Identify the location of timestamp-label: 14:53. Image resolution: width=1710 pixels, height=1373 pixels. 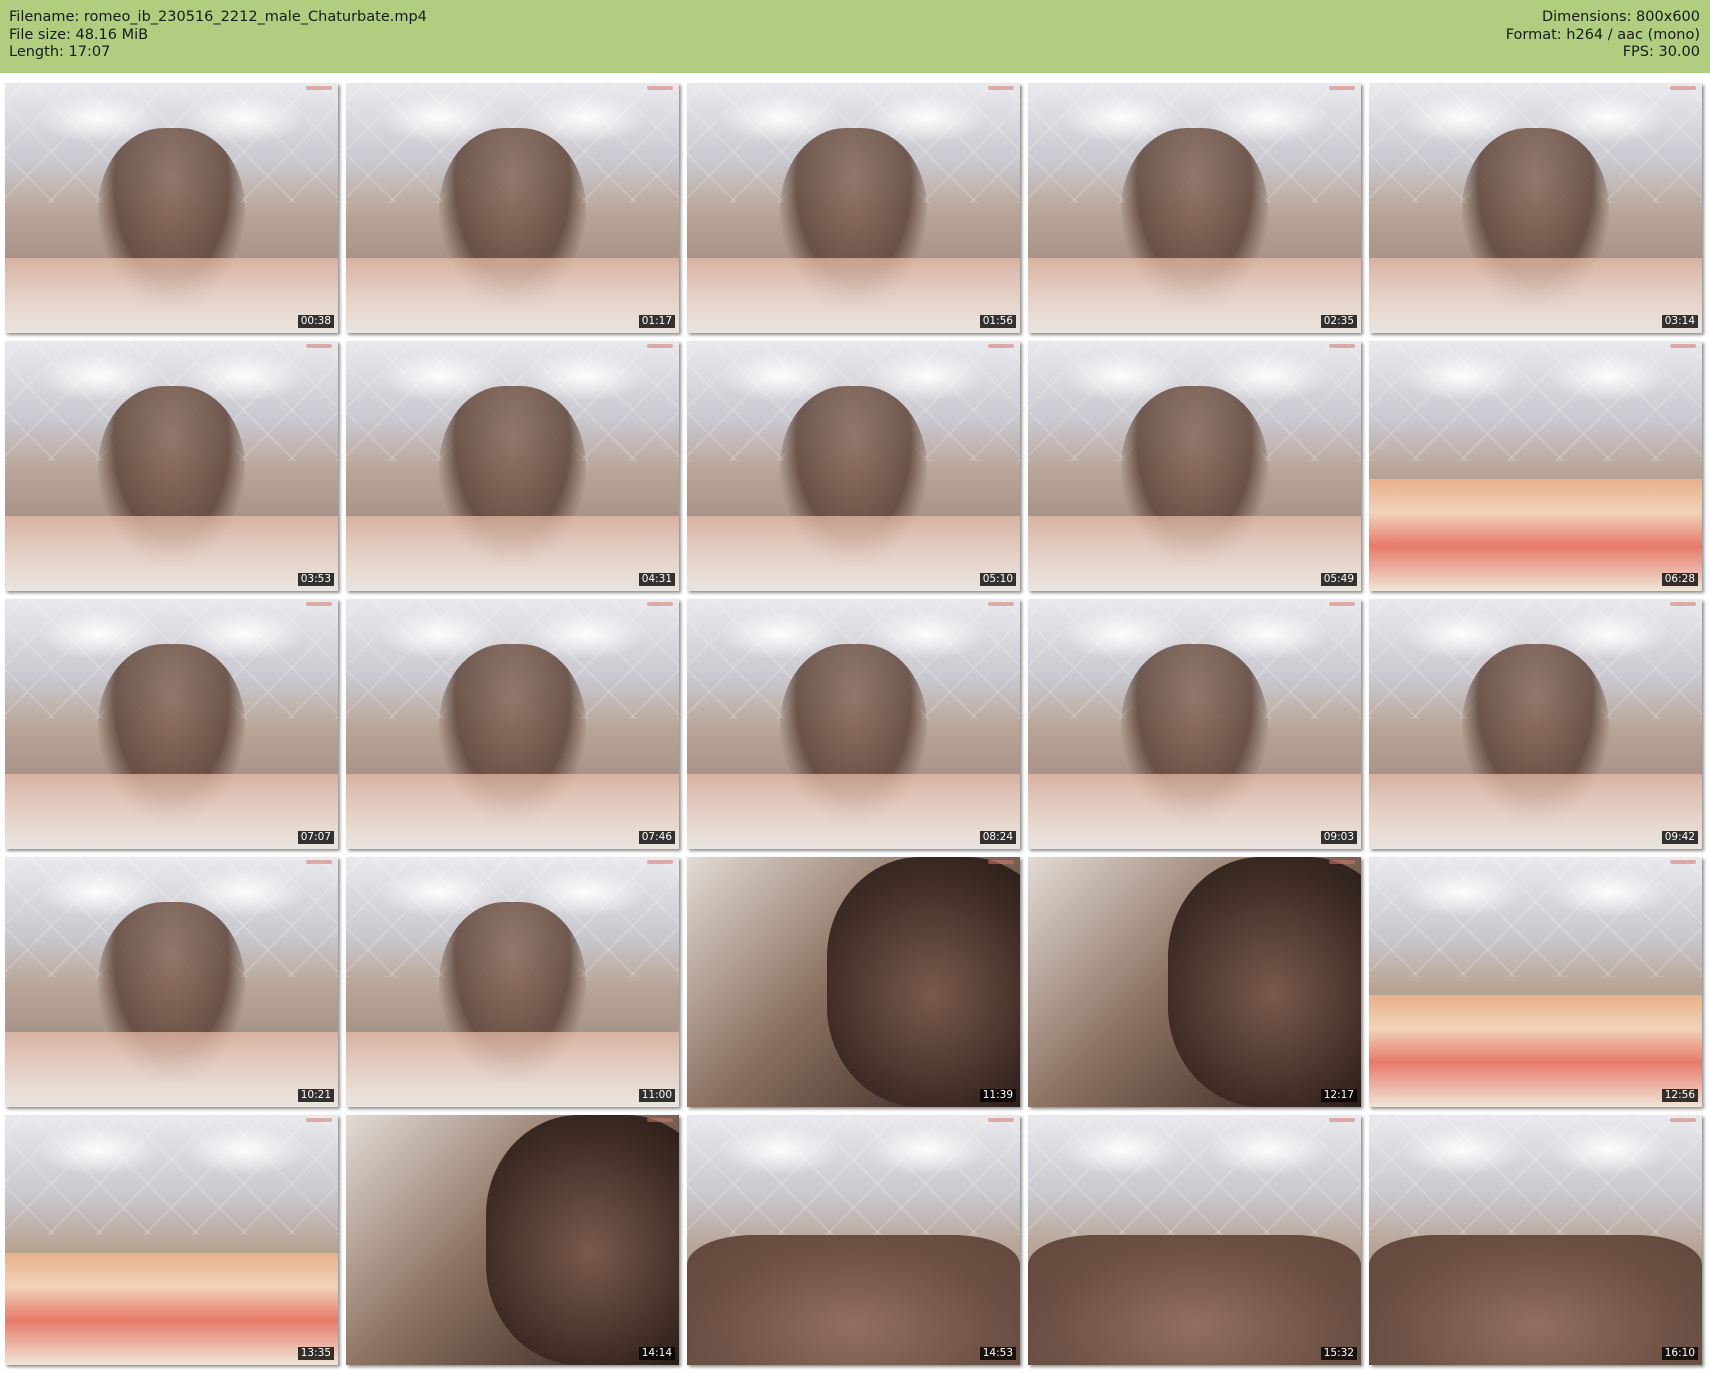
(997, 1353).